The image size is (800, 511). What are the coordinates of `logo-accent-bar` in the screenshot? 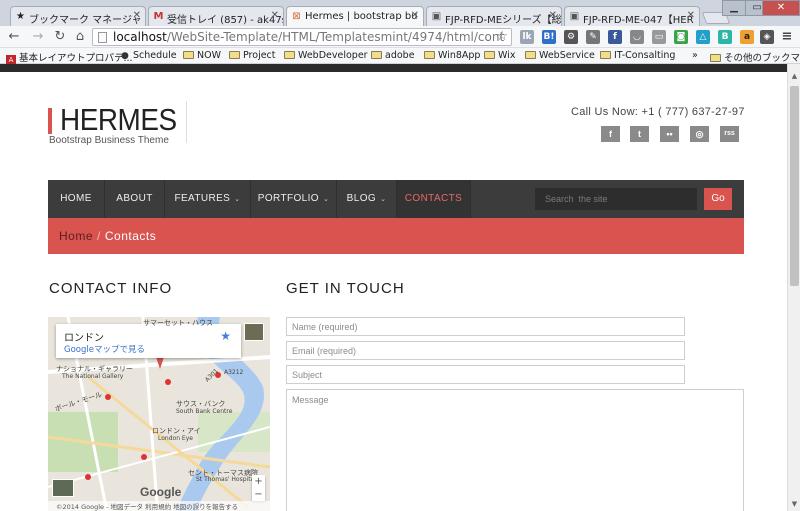 It's located at (50, 121).